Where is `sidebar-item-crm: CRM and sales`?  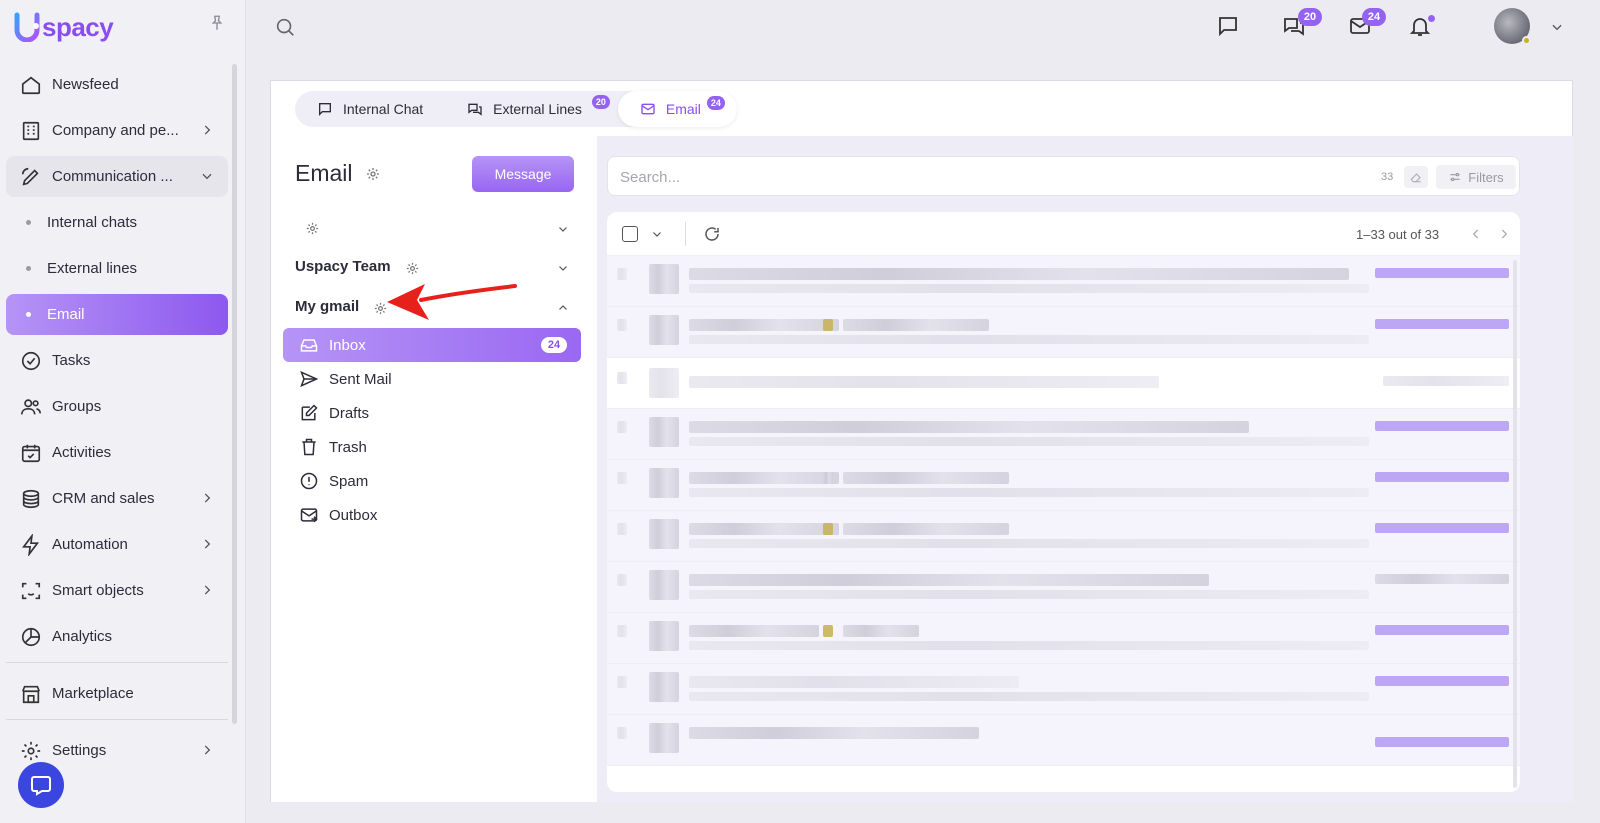
sidebar-item-crm: CRM and sales is located at coordinates (117, 498).